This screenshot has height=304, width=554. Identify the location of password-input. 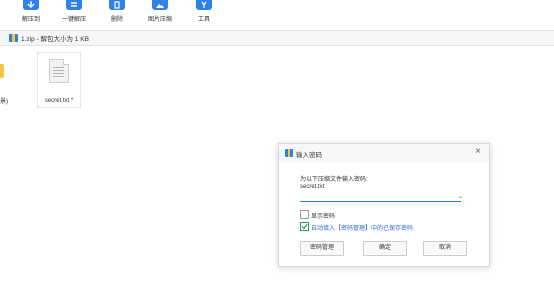
(380, 197).